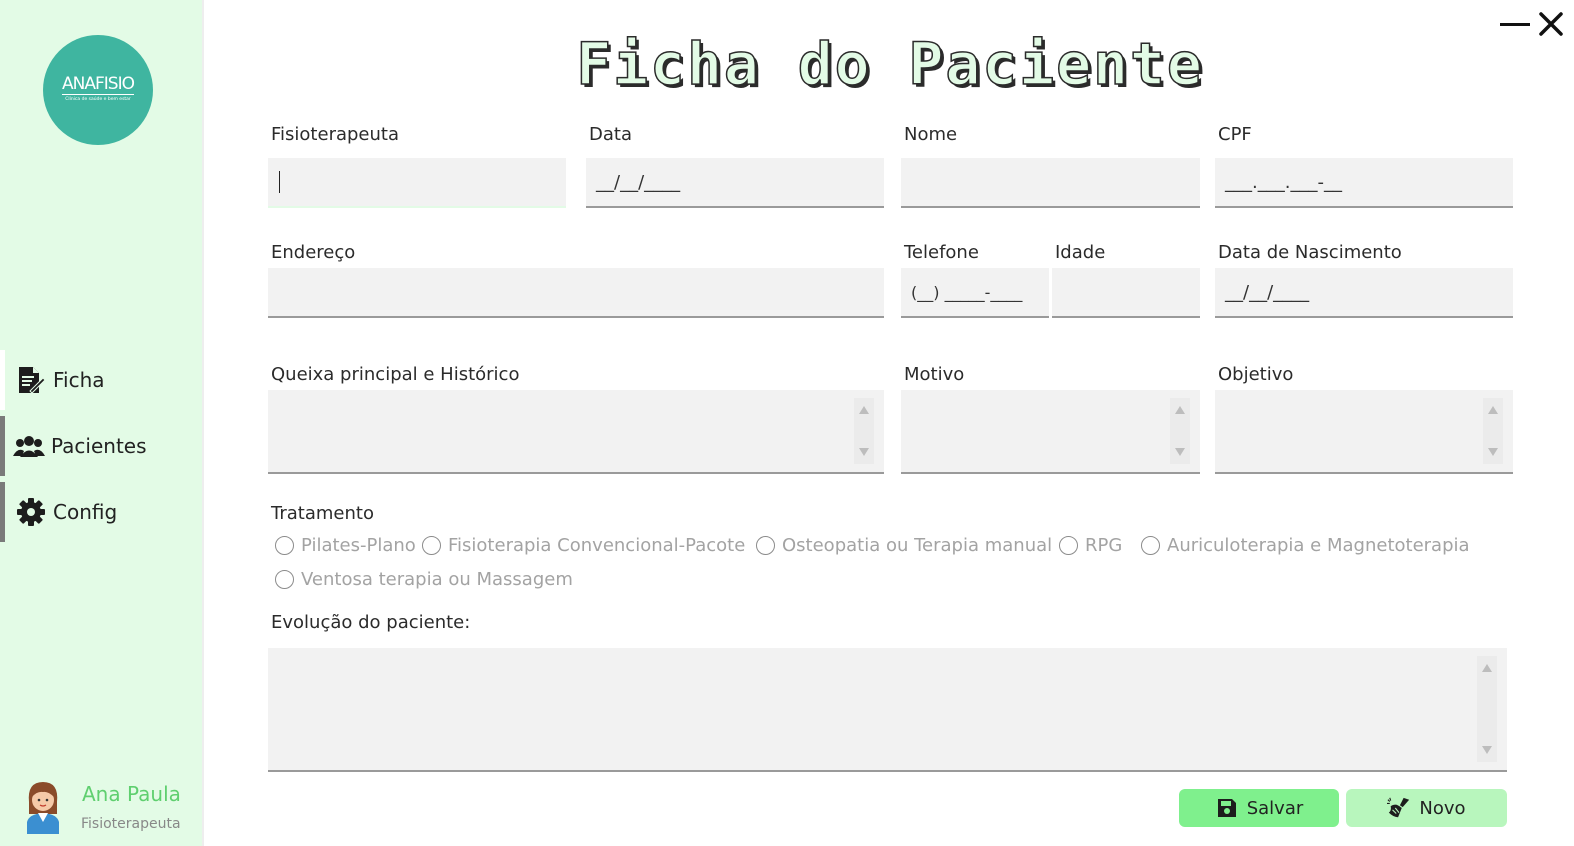 This screenshot has width=1574, height=846. Describe the element at coordinates (1126, 293) in the screenshot. I see `idade-field` at that location.